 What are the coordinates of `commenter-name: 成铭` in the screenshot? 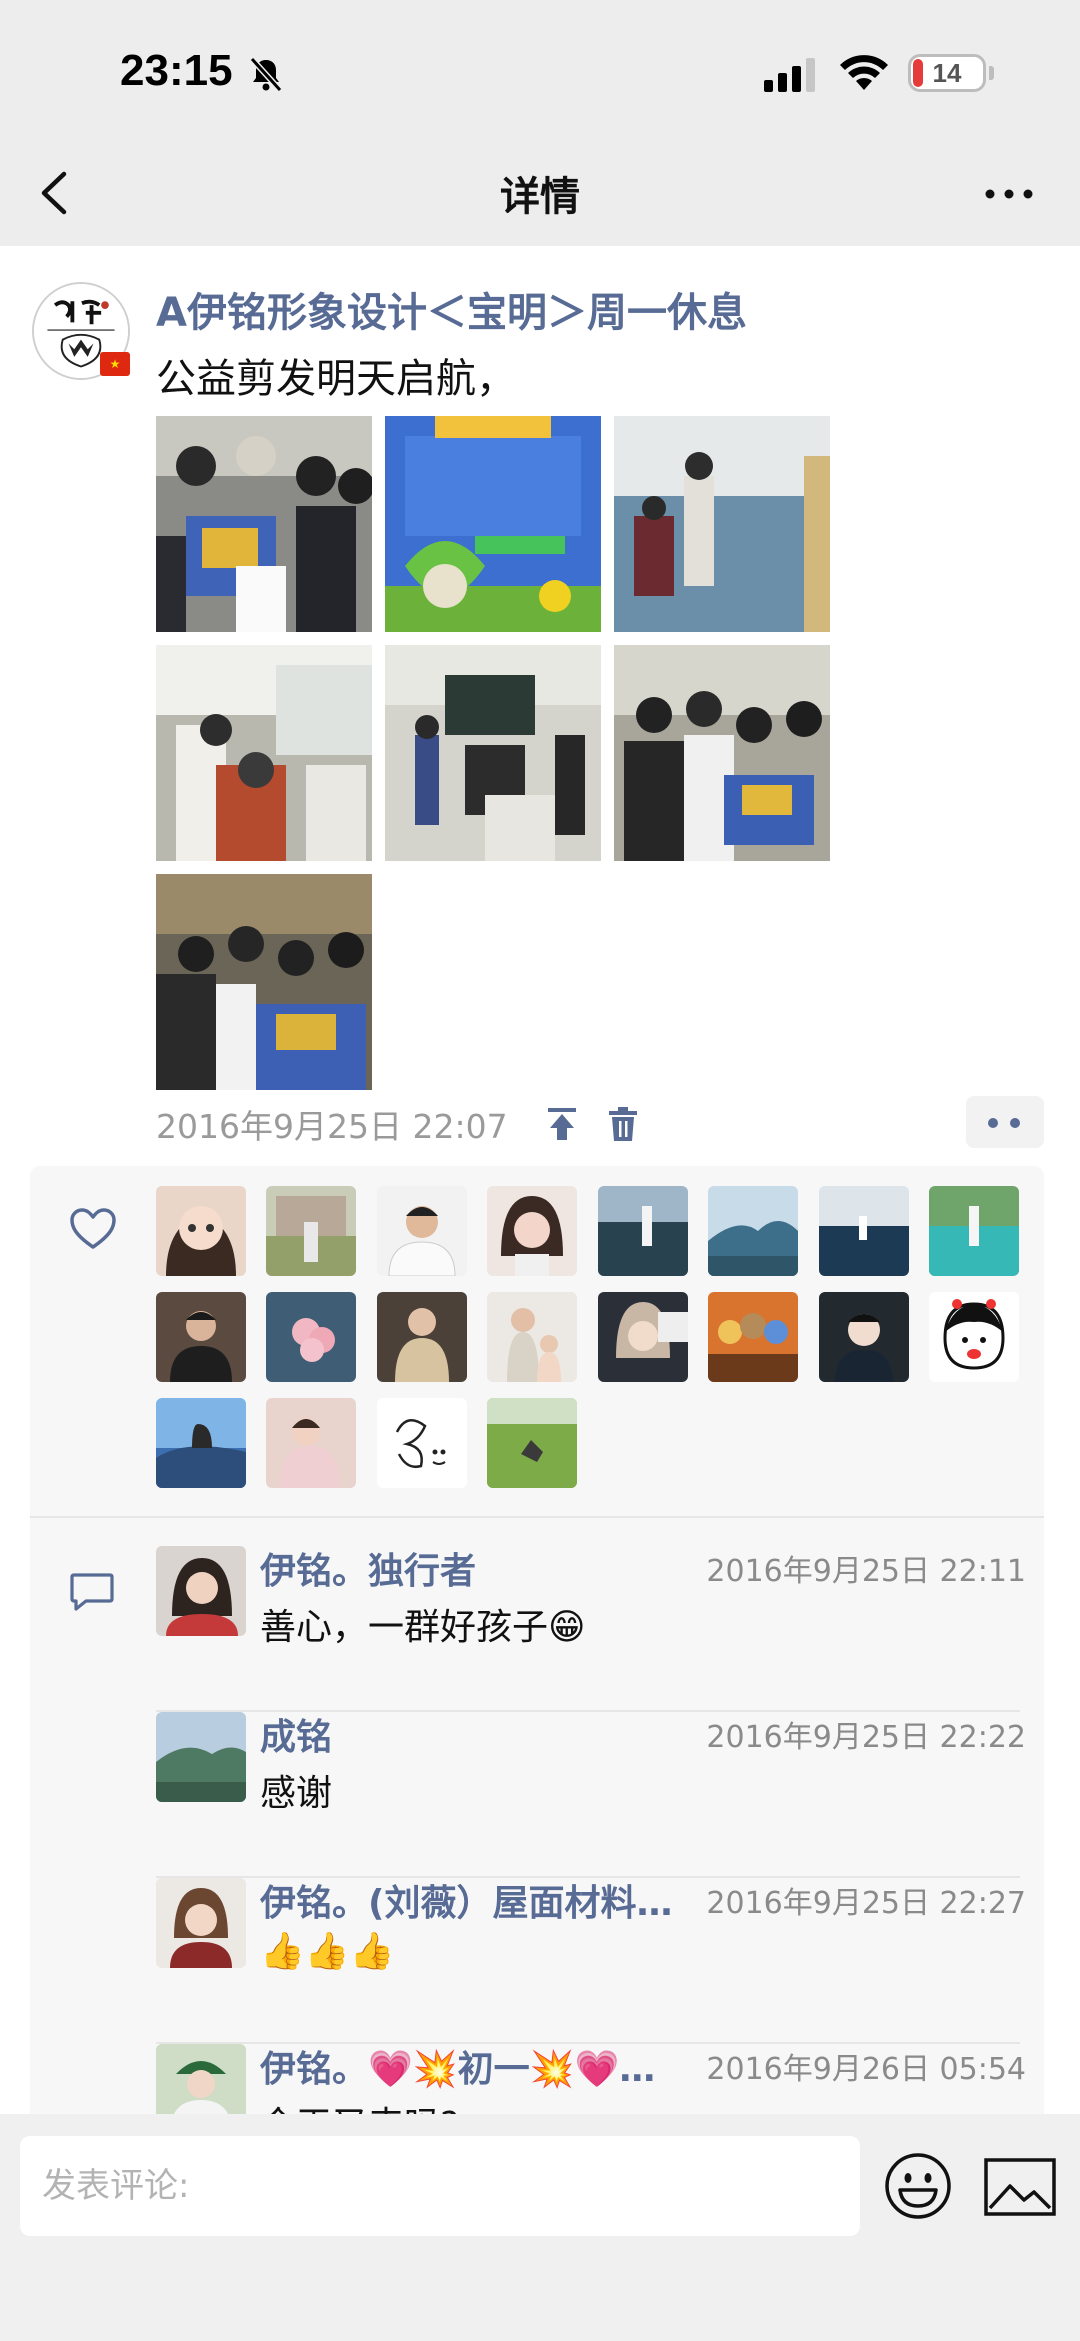 It's located at (475, 1734).